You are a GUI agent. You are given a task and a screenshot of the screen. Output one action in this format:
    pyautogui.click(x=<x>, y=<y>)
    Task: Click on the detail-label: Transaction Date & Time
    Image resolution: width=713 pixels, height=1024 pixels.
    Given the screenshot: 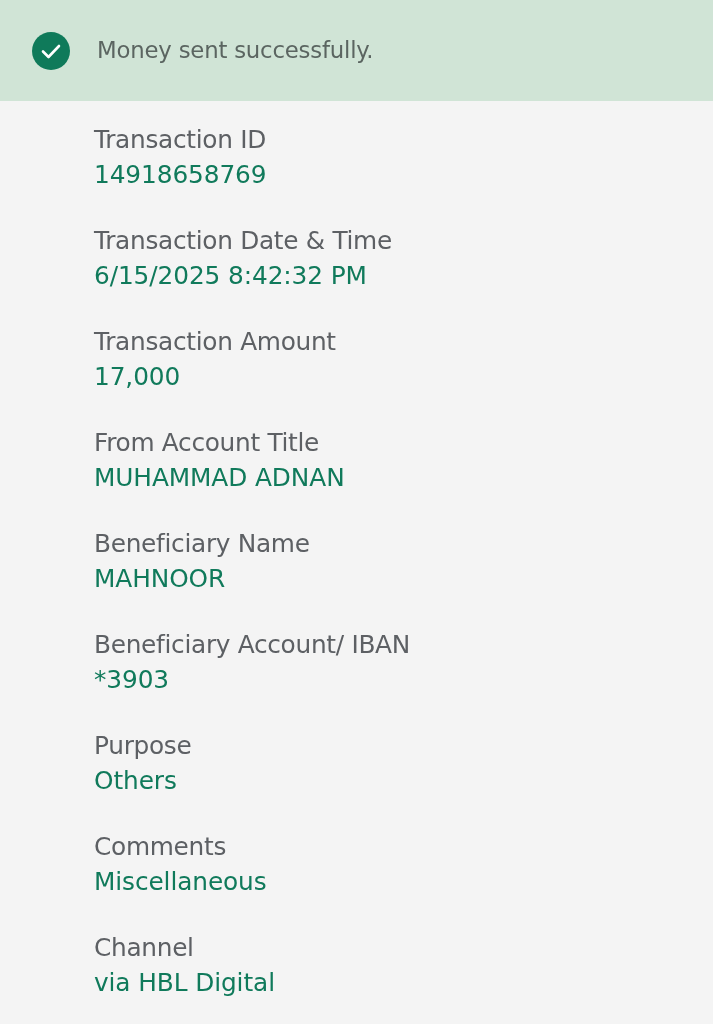 What is the action you would take?
    pyautogui.click(x=243, y=241)
    